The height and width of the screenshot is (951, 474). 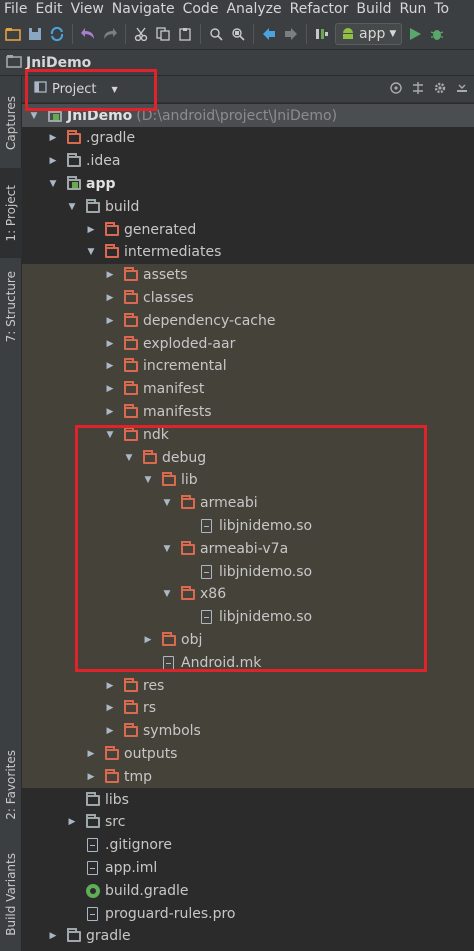 I want to click on tree-row: ▼ lib, so click(x=248, y=480).